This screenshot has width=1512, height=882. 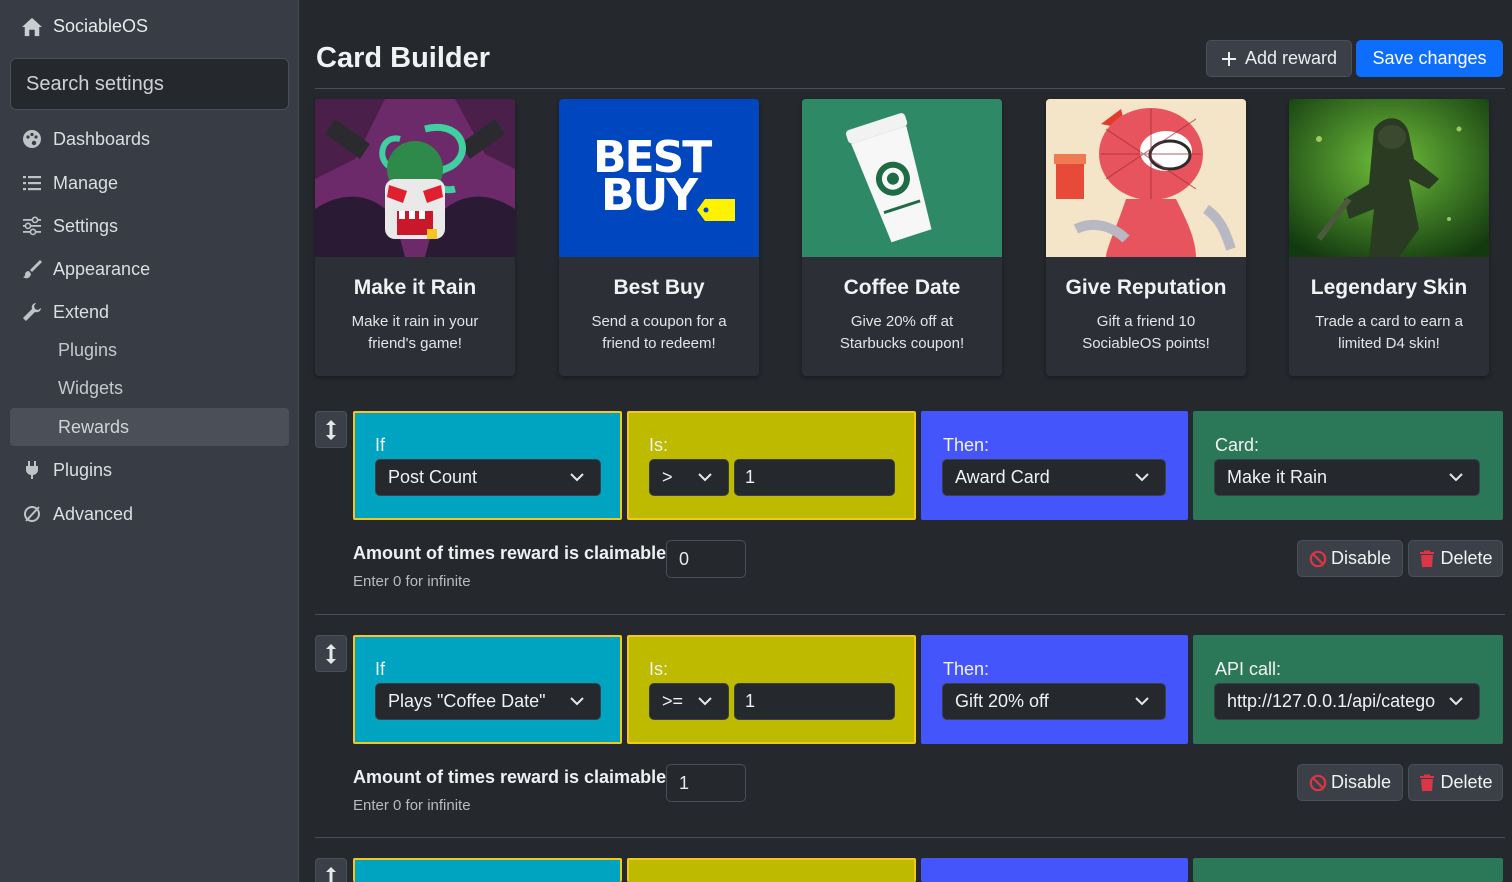 I want to click on search-input: Search settings, so click(x=149, y=84).